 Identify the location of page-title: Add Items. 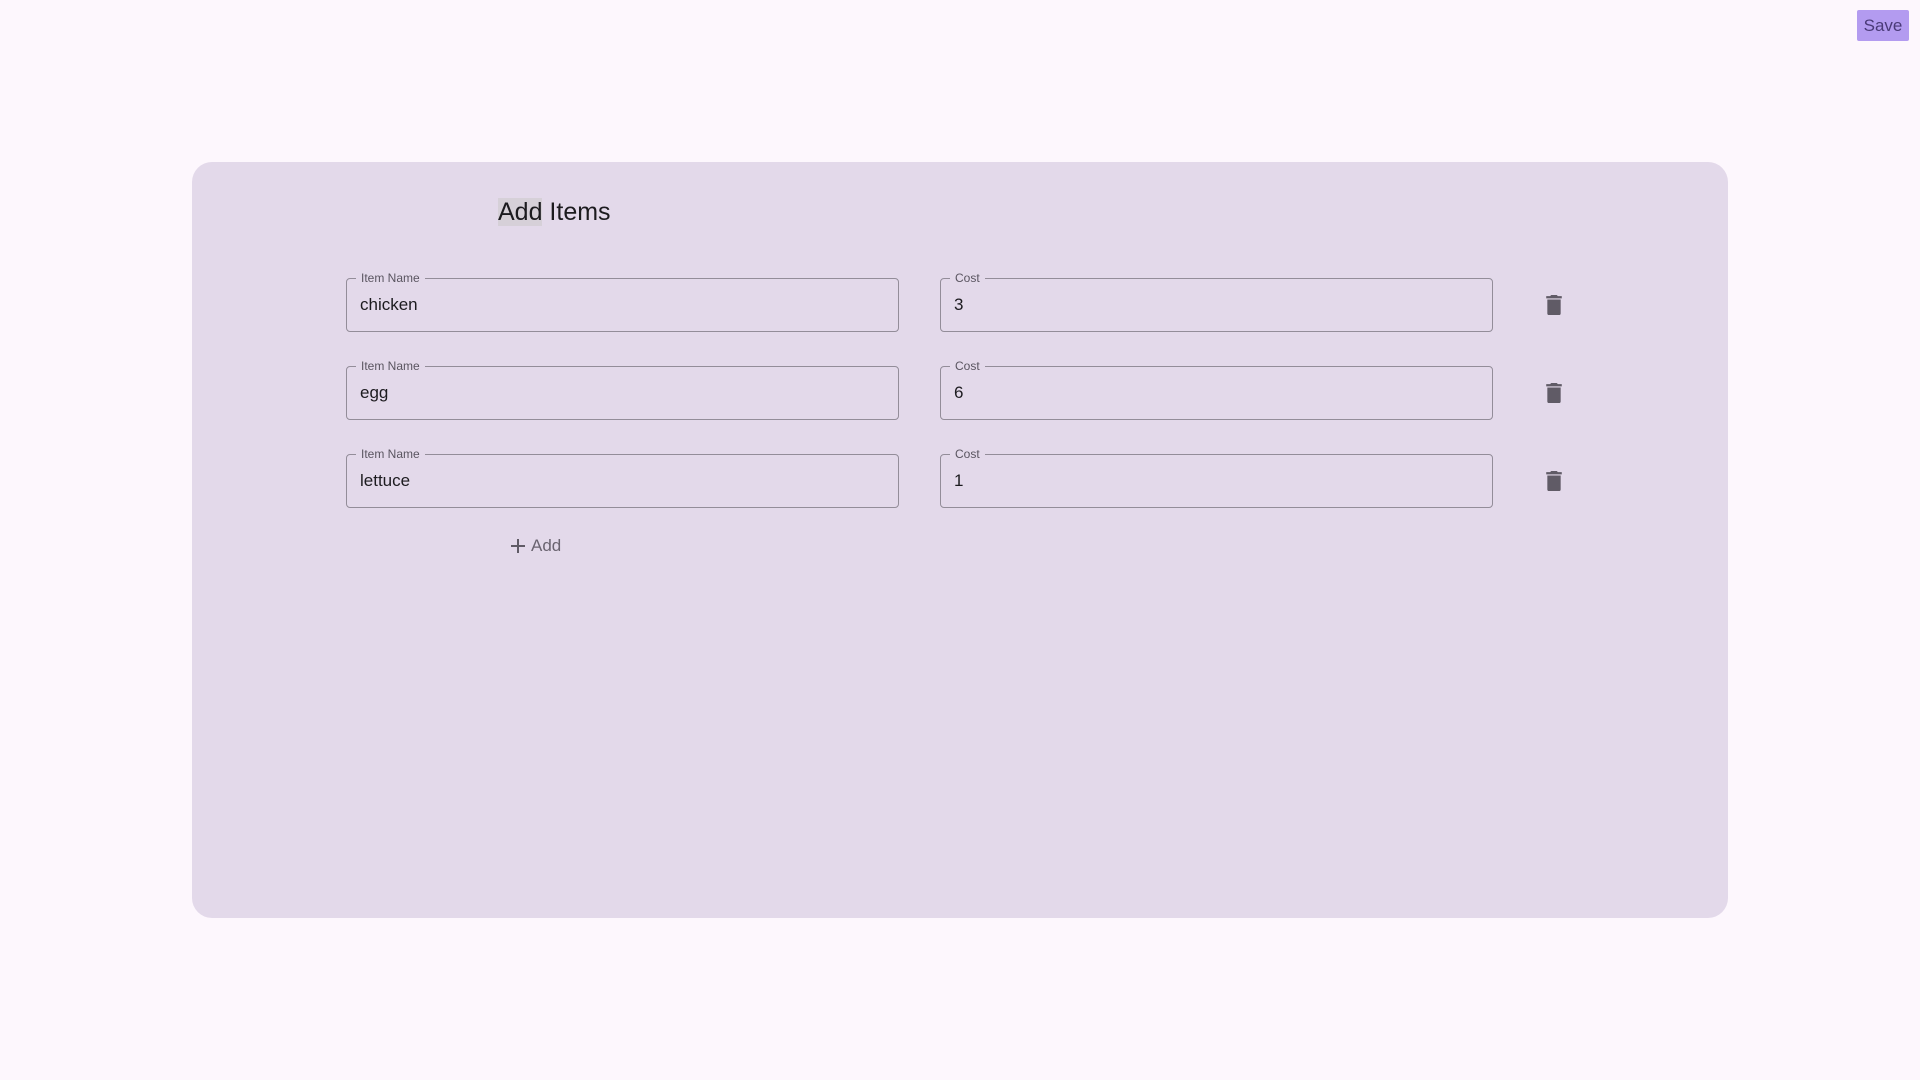
(554, 212).